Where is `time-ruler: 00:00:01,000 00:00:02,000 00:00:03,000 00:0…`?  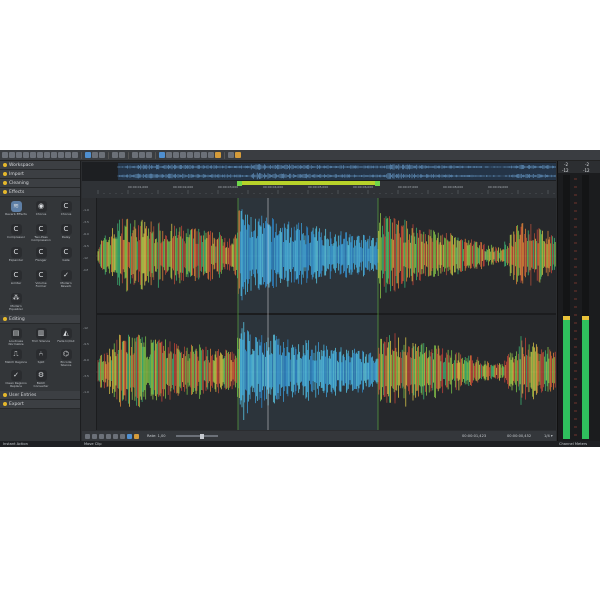 time-ruler: 00:00:01,000 00:00:02,000 00:00:03,000 00:0… is located at coordinates (319, 190).